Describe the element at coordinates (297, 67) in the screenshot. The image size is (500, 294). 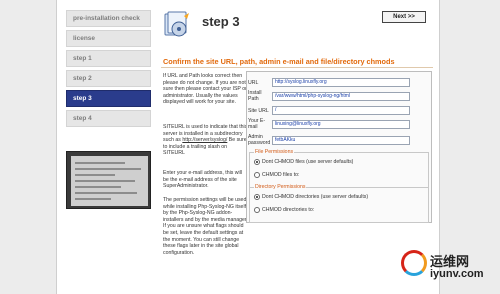
I see `heading-divider` at that location.